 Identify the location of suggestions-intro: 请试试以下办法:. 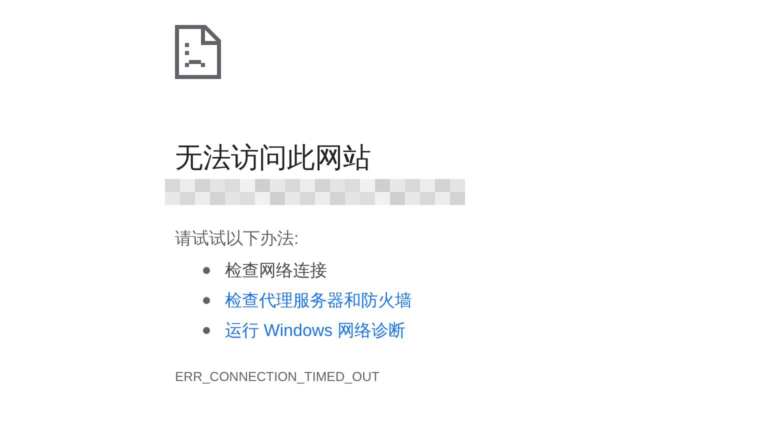
(237, 239).